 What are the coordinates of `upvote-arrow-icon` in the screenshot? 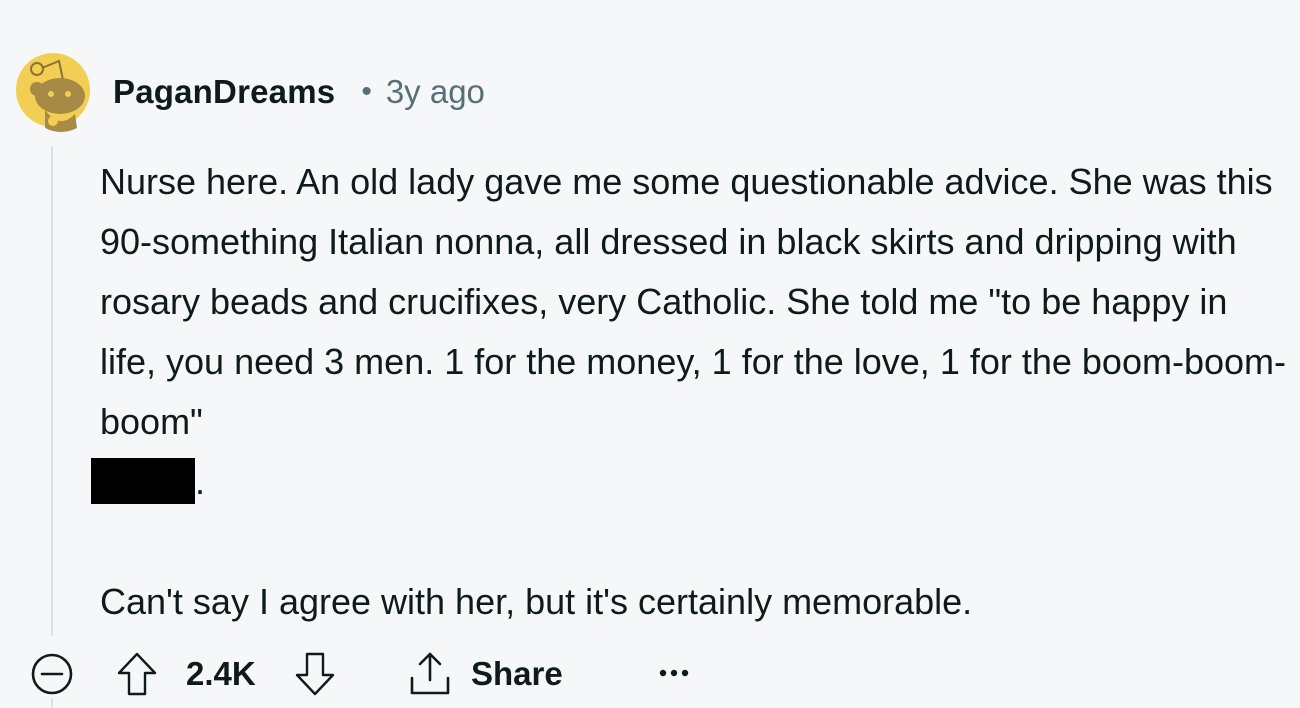 It's located at (137, 674).